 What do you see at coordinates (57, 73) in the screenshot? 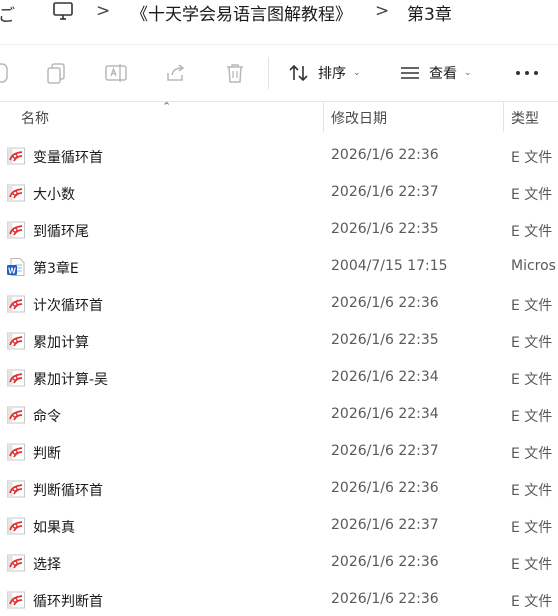
I see `copy-icon` at bounding box center [57, 73].